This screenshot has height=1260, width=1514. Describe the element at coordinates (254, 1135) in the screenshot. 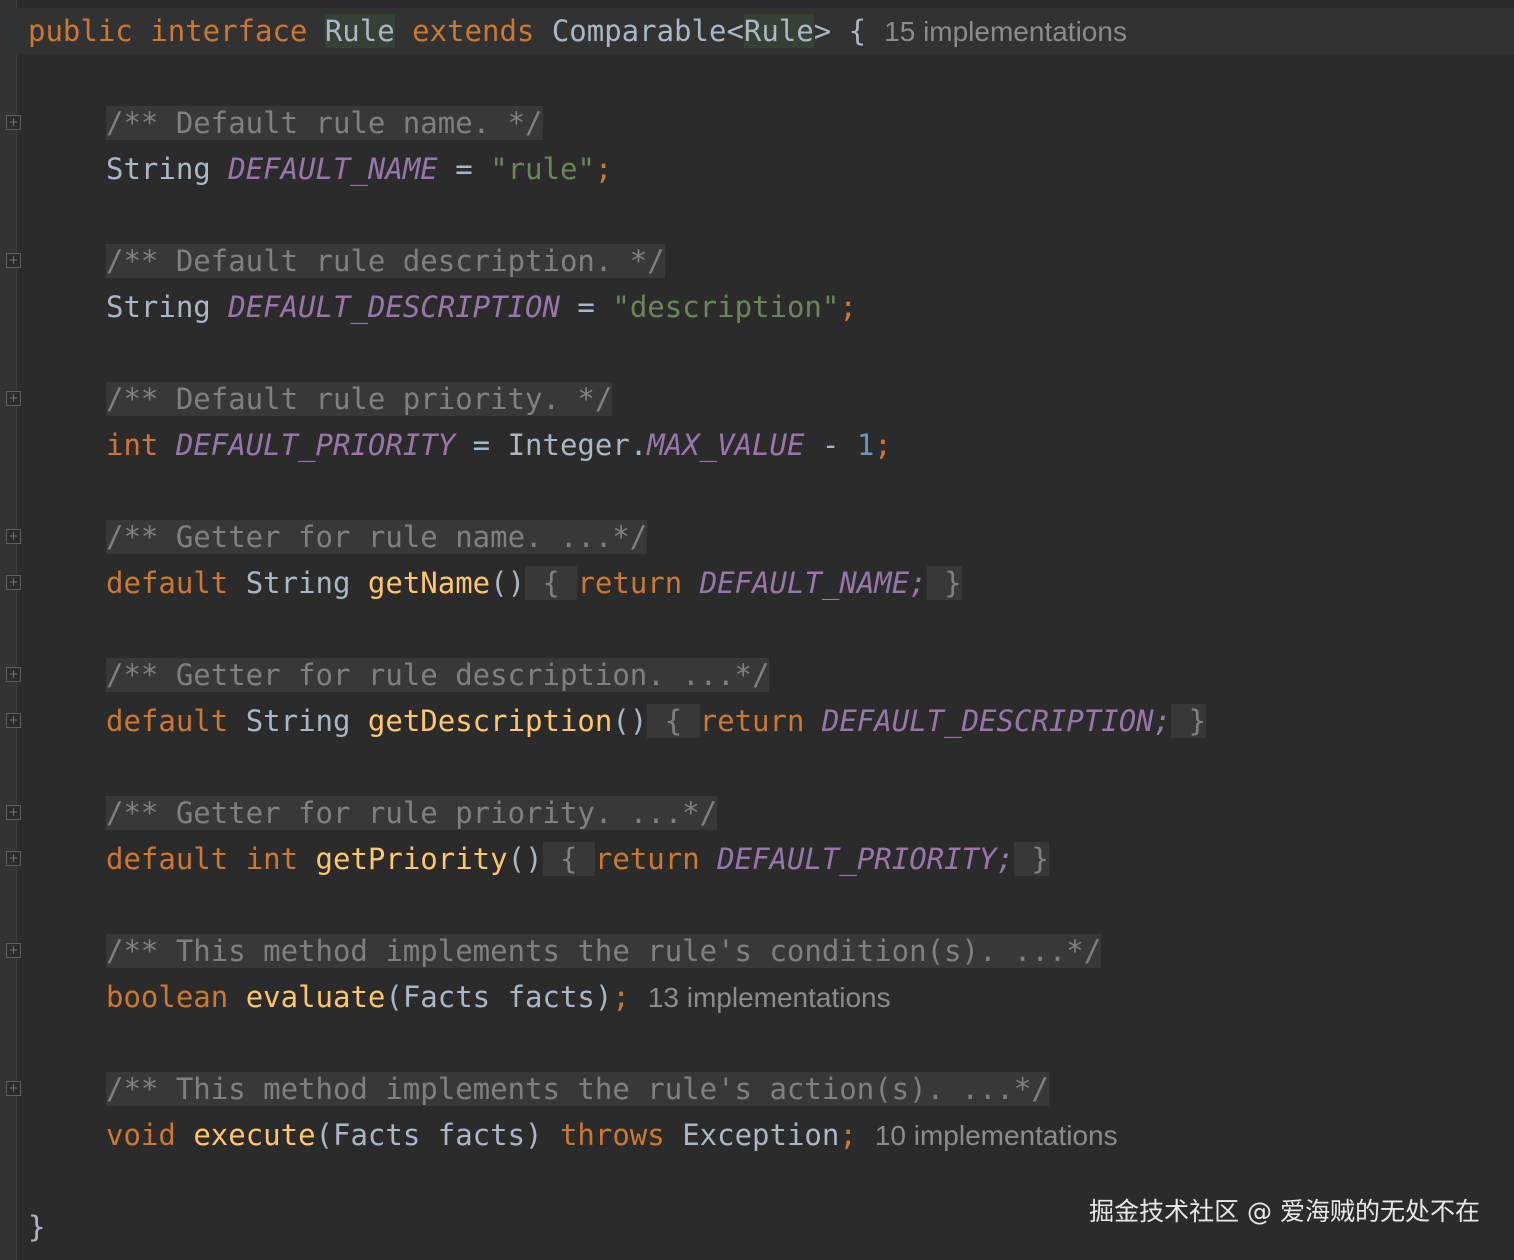

I see `method-name: execute` at that location.